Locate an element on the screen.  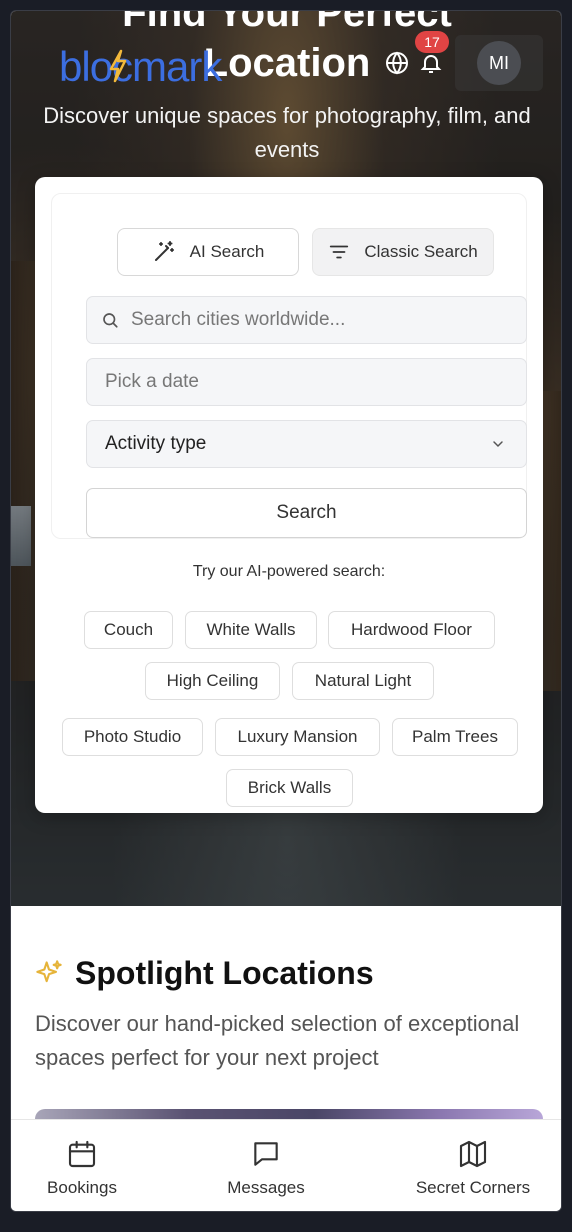
nav-item-messages: Messages is located at coordinates (266, 1165).